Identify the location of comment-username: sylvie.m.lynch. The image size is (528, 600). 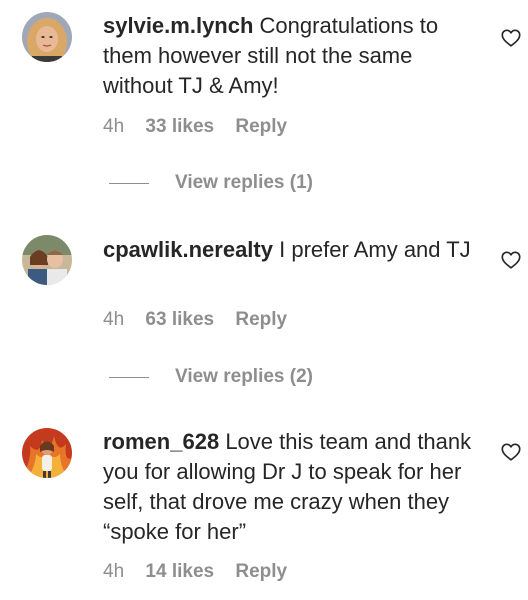
(178, 25).